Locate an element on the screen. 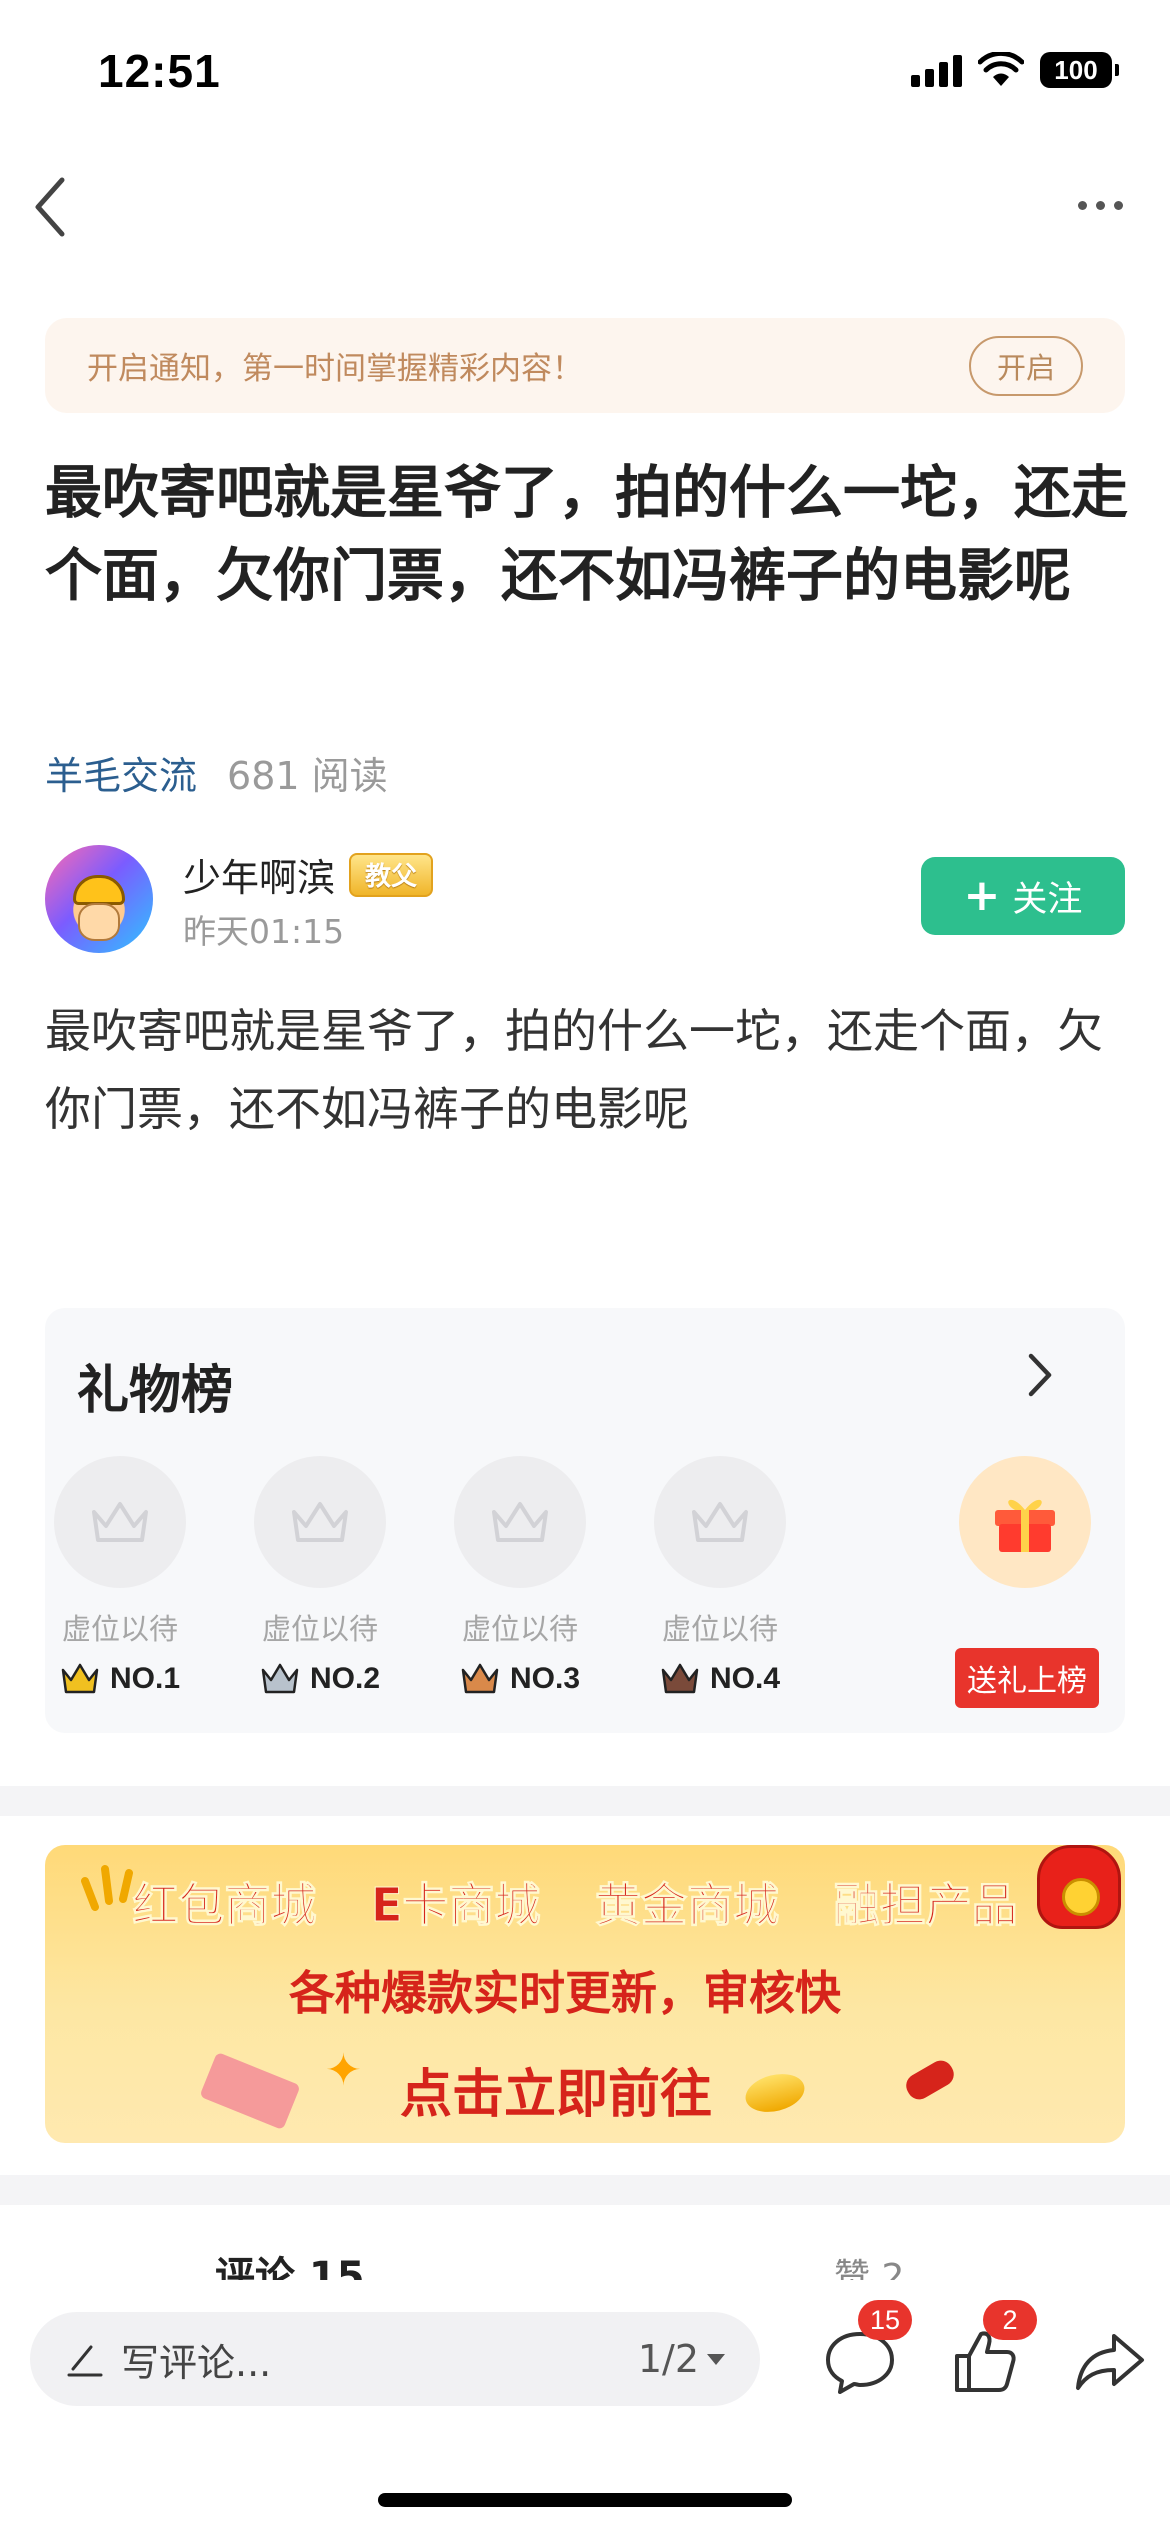 The width and height of the screenshot is (1170, 2532). plus-icon: + is located at coordinates (982, 895).